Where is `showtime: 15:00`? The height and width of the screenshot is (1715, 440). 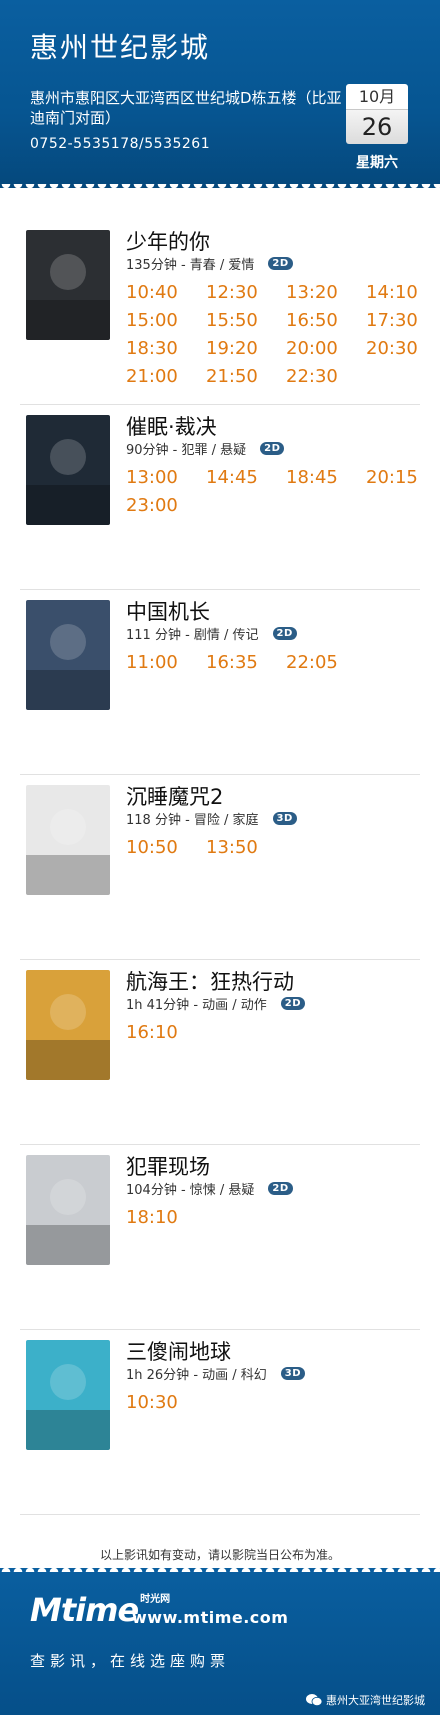
showtime: 15:00 is located at coordinates (166, 320).